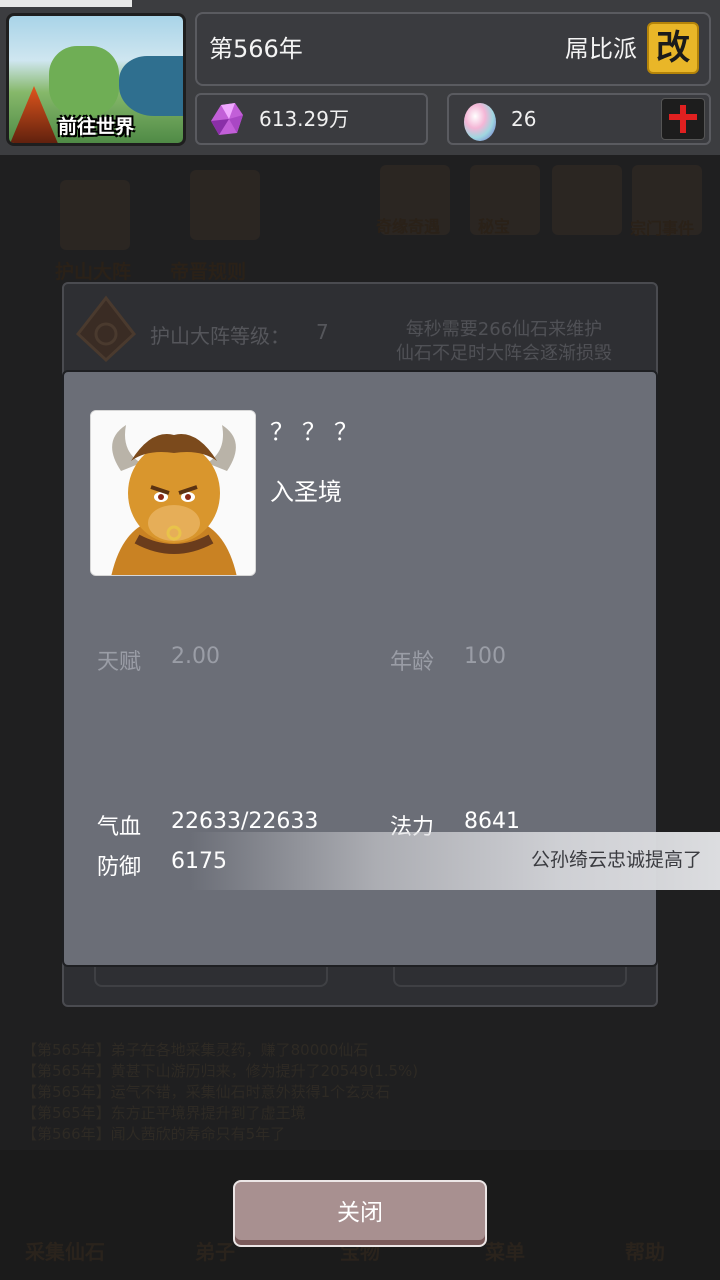 The width and height of the screenshot is (720, 1280). I want to click on cultivation-realm: 入圣境, so click(306, 492).